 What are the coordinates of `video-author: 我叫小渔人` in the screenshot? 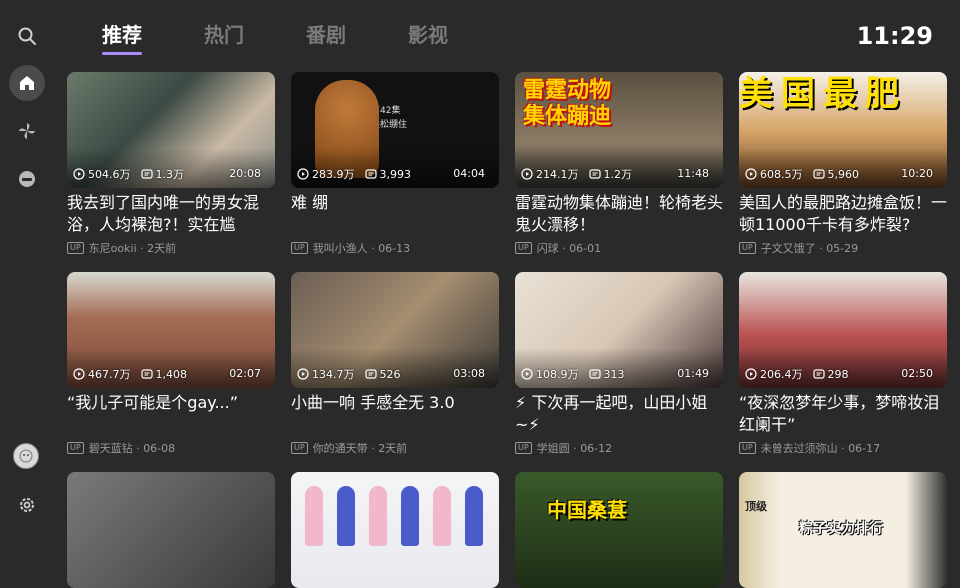 It's located at (340, 248).